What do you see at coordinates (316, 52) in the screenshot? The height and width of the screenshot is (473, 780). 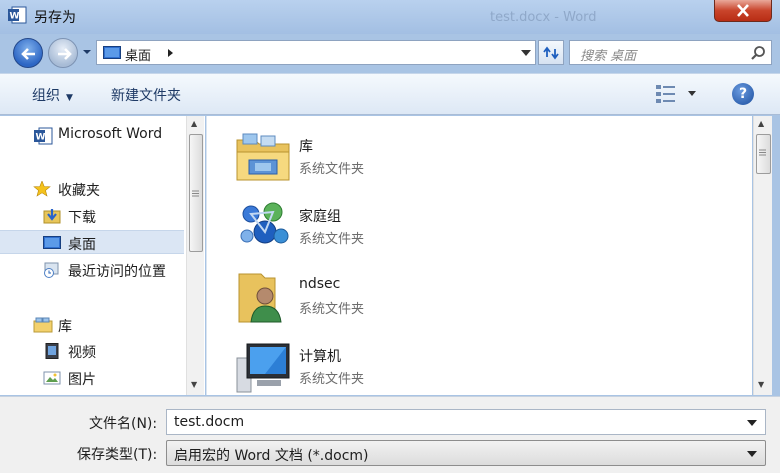 I see `address-bar: 桌面` at bounding box center [316, 52].